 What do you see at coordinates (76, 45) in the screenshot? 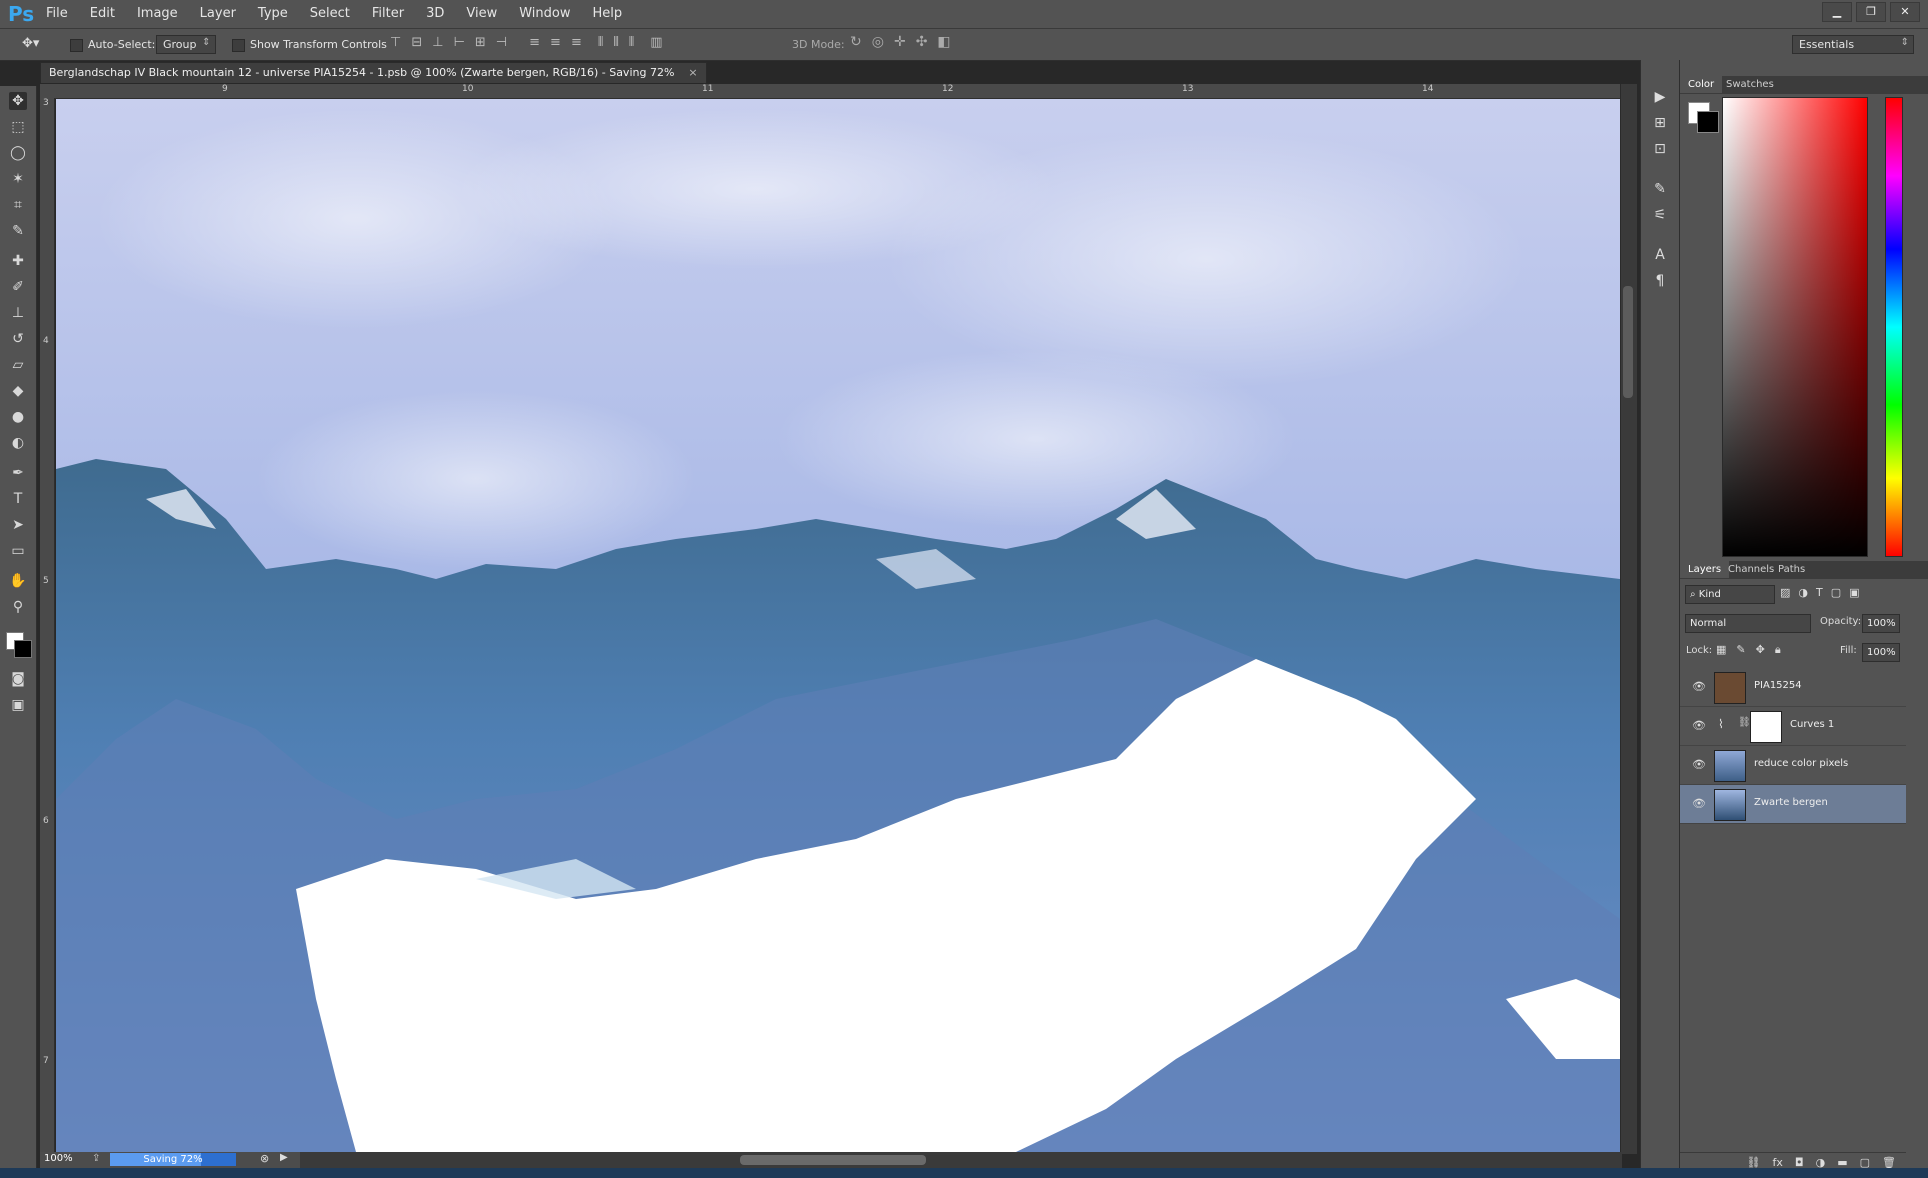
I see `auto-select-check-icon` at bounding box center [76, 45].